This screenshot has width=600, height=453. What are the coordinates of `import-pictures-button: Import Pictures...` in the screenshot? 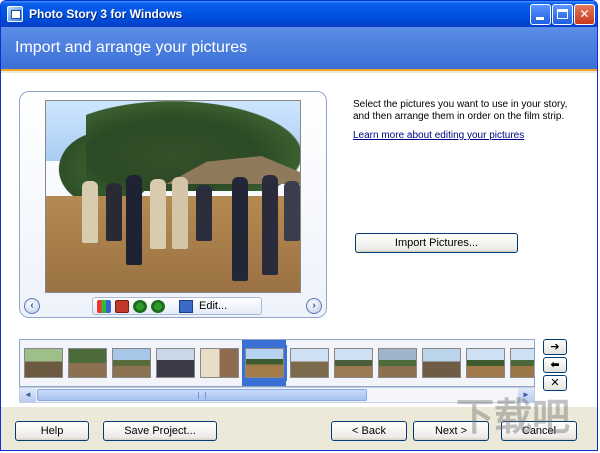 It's located at (436, 243).